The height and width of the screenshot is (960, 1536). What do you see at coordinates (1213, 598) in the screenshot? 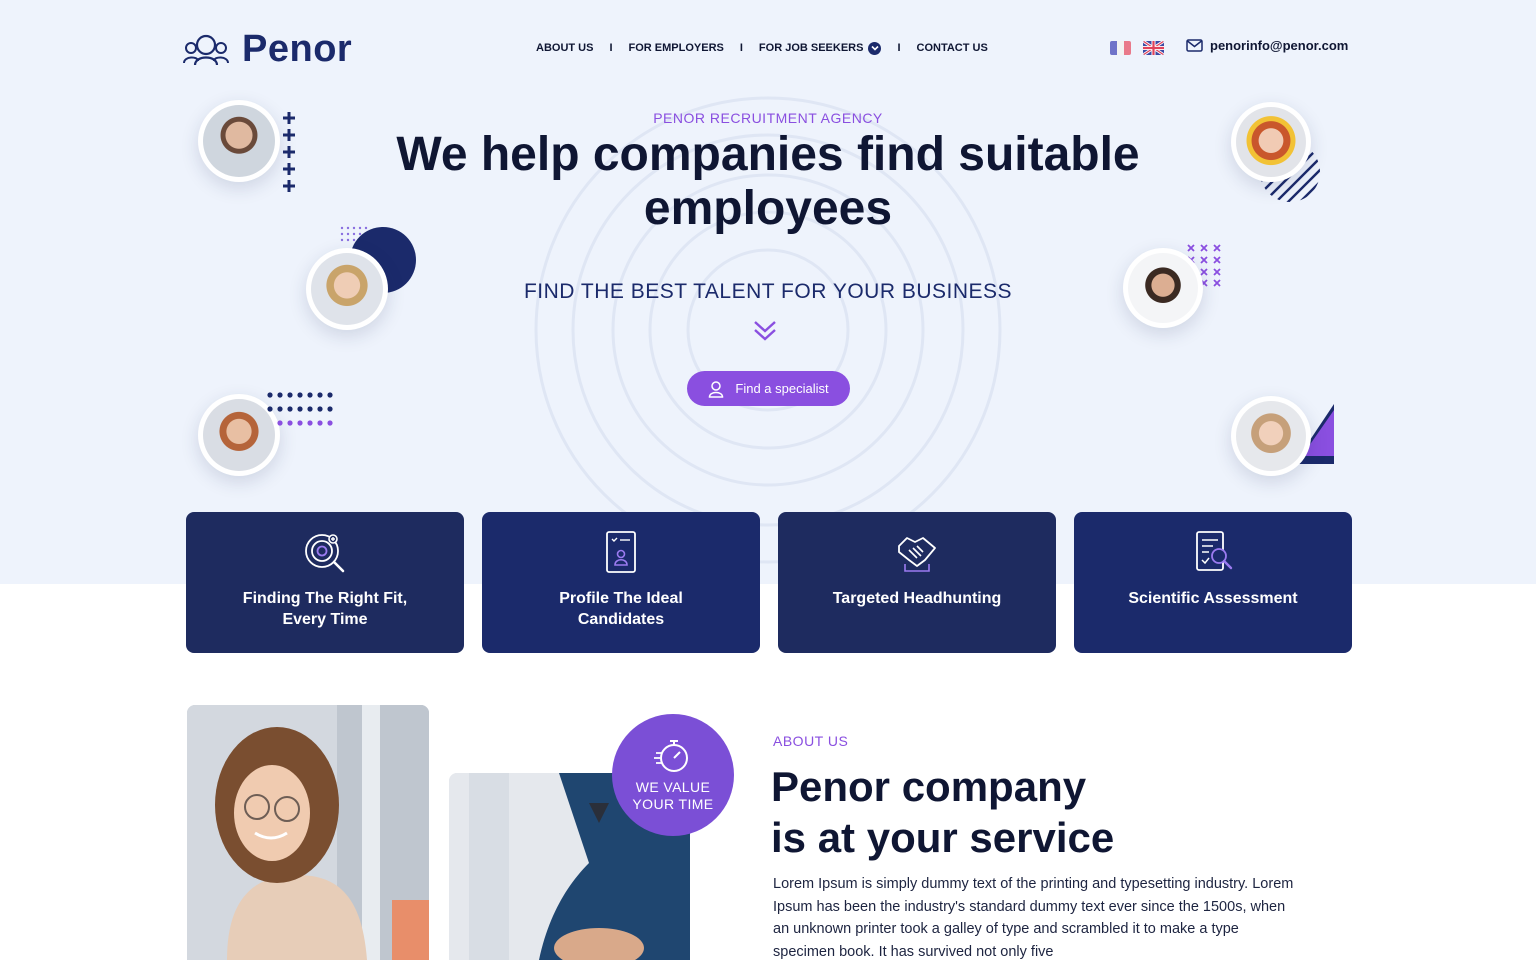
I see `service-card-label: Scientific Assessment` at bounding box center [1213, 598].